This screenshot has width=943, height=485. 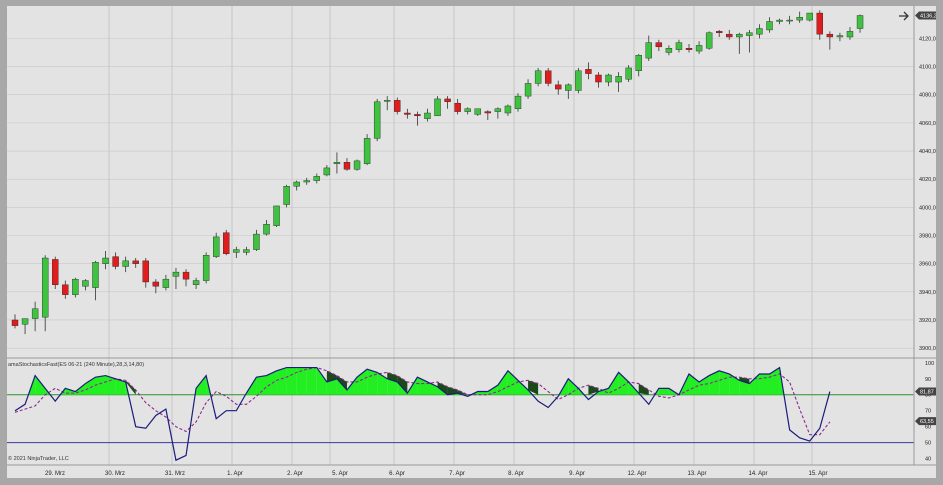 What do you see at coordinates (927, 152) in the screenshot?
I see `price-axis-label: 4040,00` at bounding box center [927, 152].